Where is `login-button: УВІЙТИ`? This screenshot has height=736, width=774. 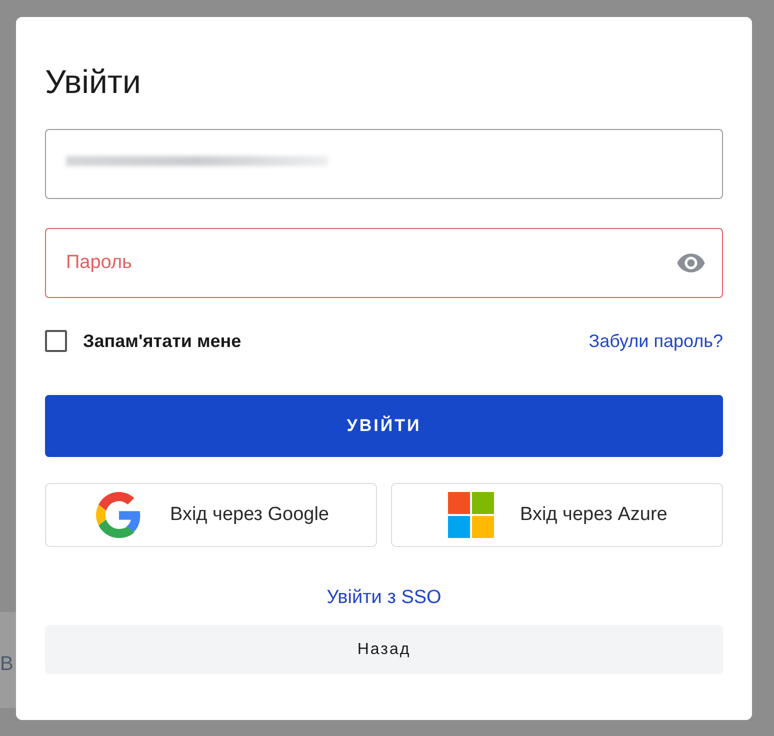 login-button: УВІЙТИ is located at coordinates (384, 426).